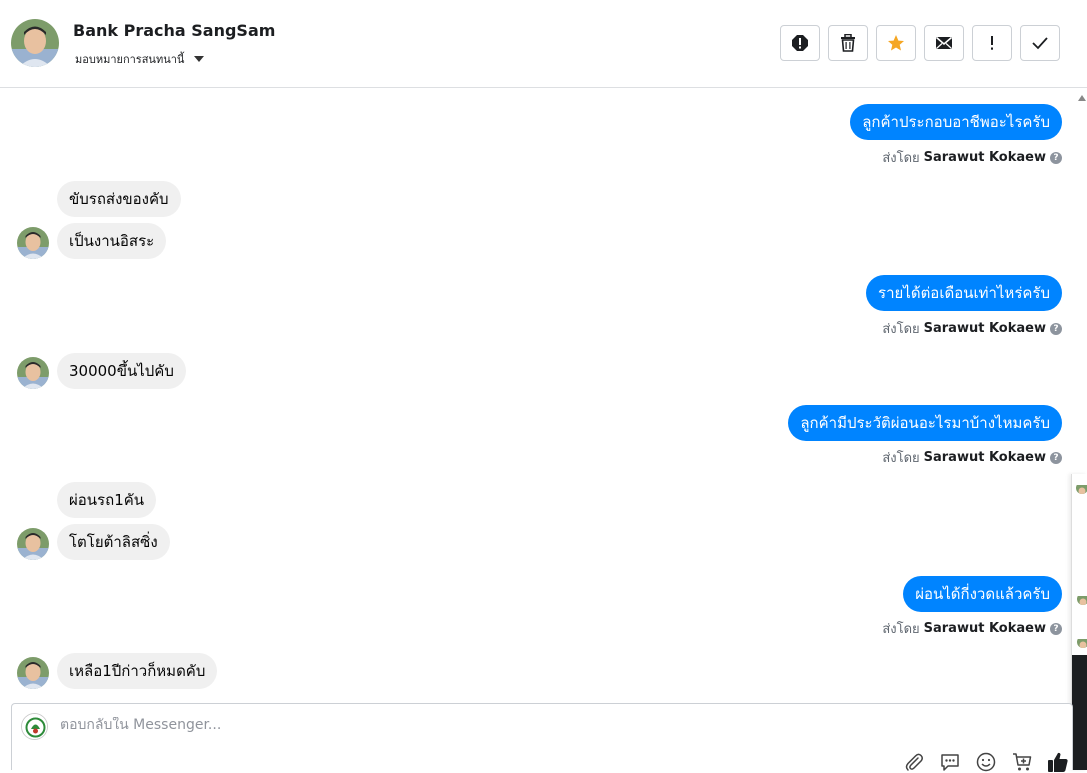 This screenshot has width=1087, height=773. What do you see at coordinates (1057, 762) in the screenshot?
I see `like-button` at bounding box center [1057, 762].